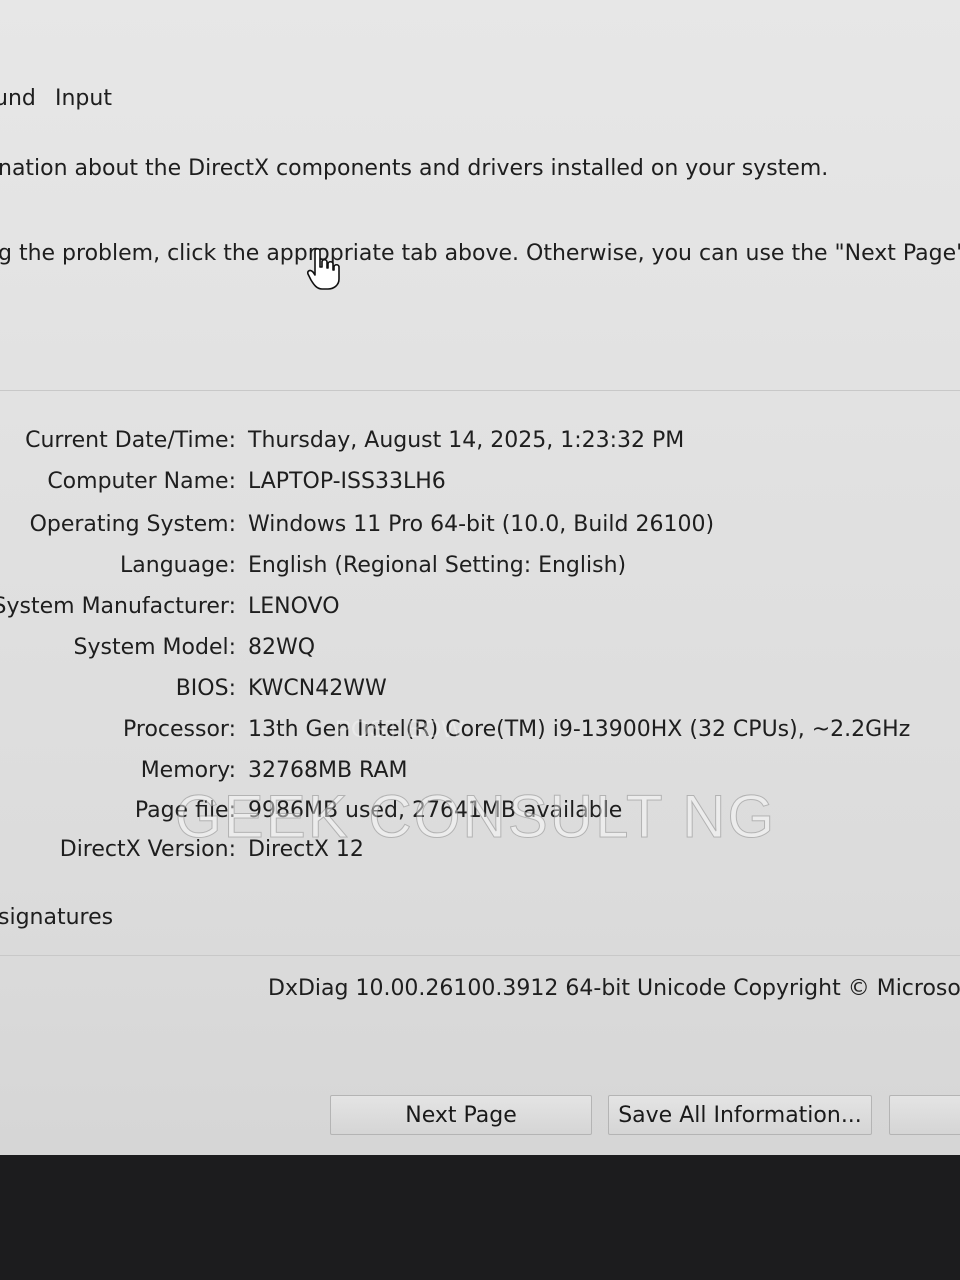  What do you see at coordinates (178, 565) in the screenshot?
I see `info-label: Language:` at bounding box center [178, 565].